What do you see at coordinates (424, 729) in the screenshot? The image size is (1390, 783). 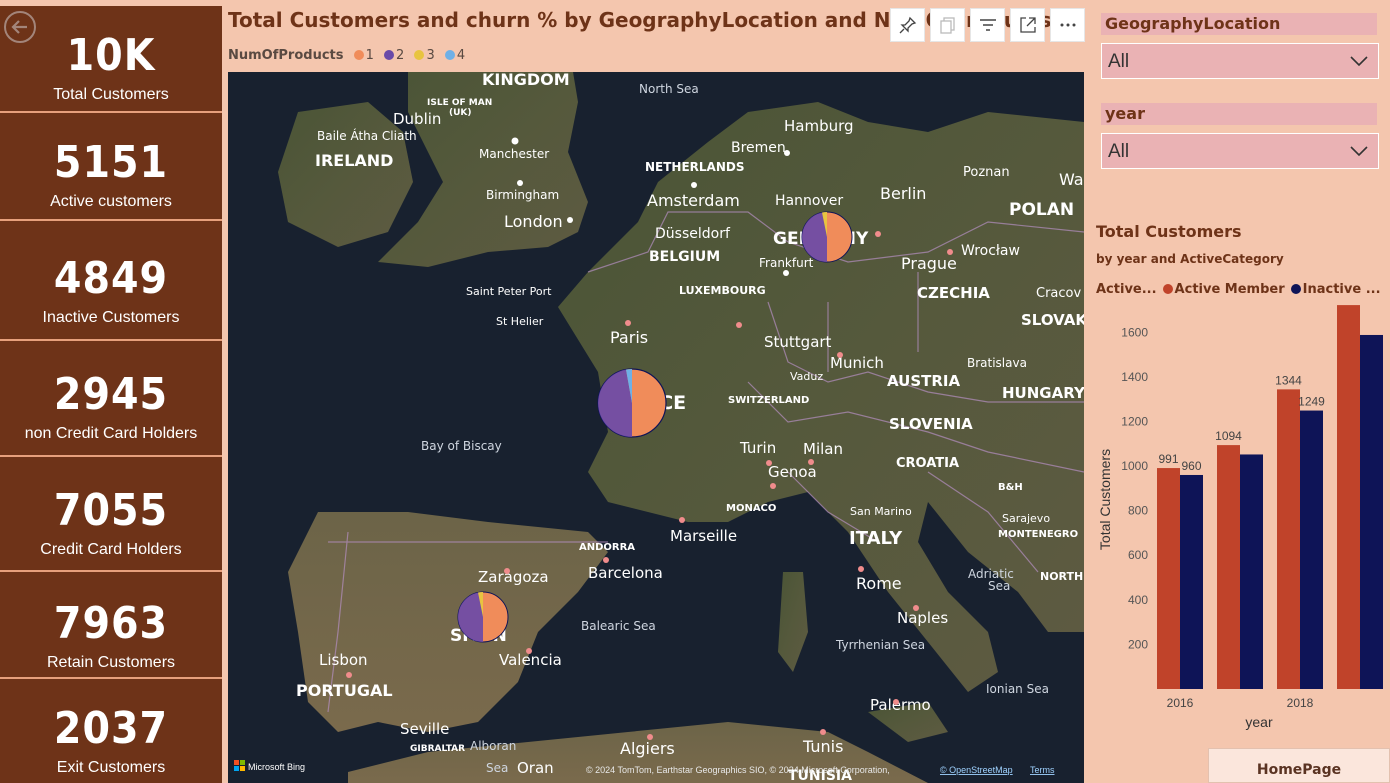 I see `map-label: Seville` at bounding box center [424, 729].